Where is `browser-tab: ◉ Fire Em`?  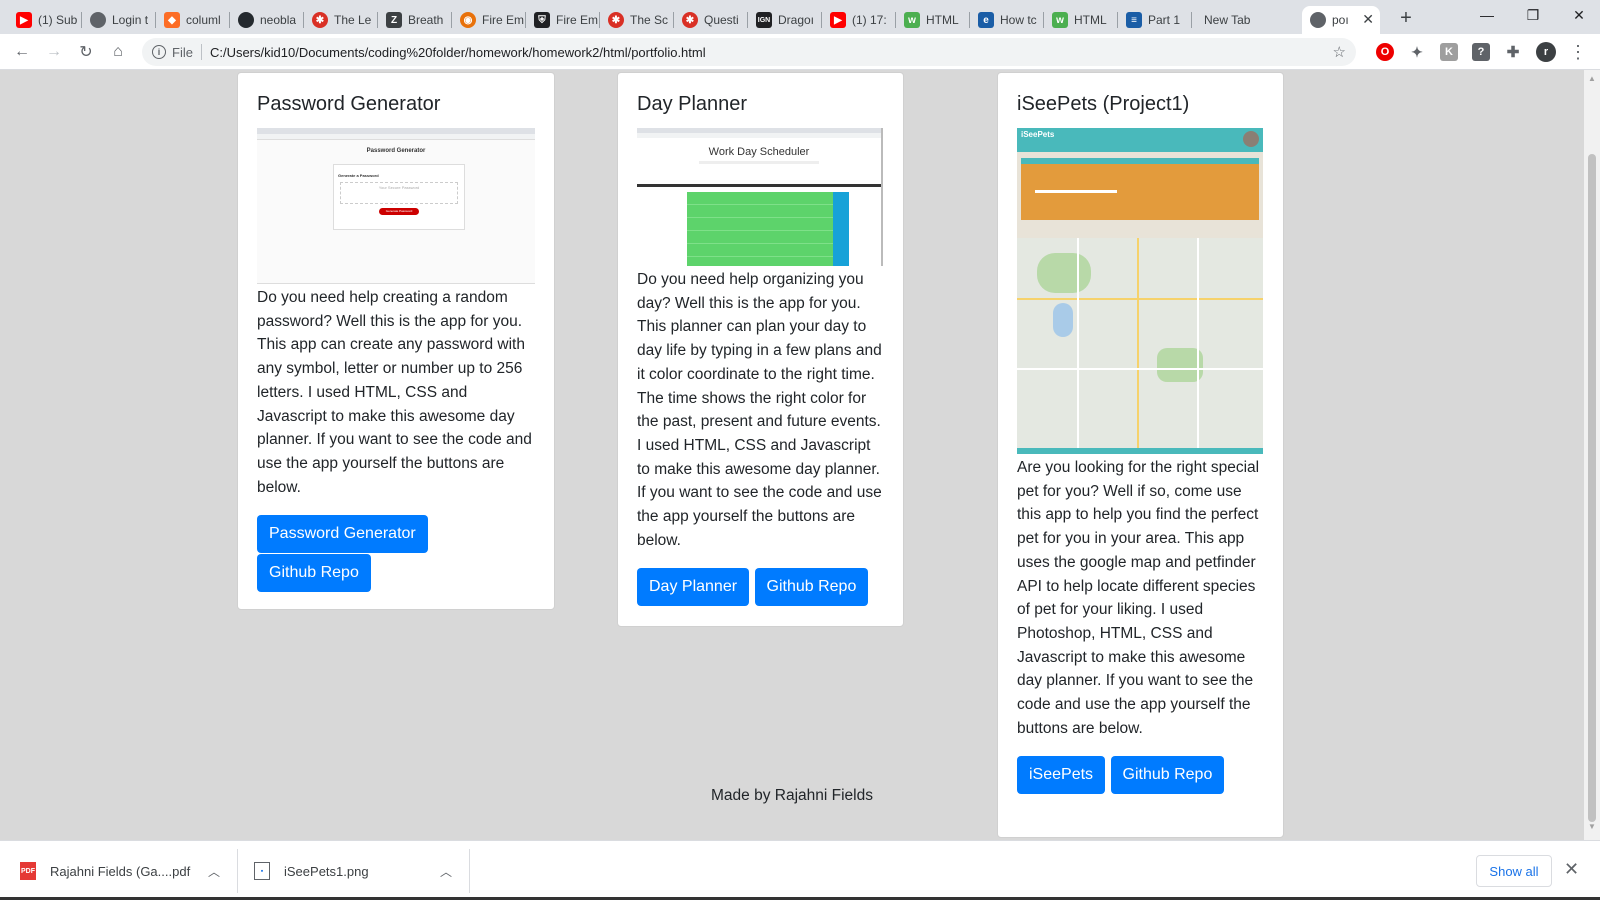 browser-tab: ◉ Fire Em is located at coordinates (489, 20).